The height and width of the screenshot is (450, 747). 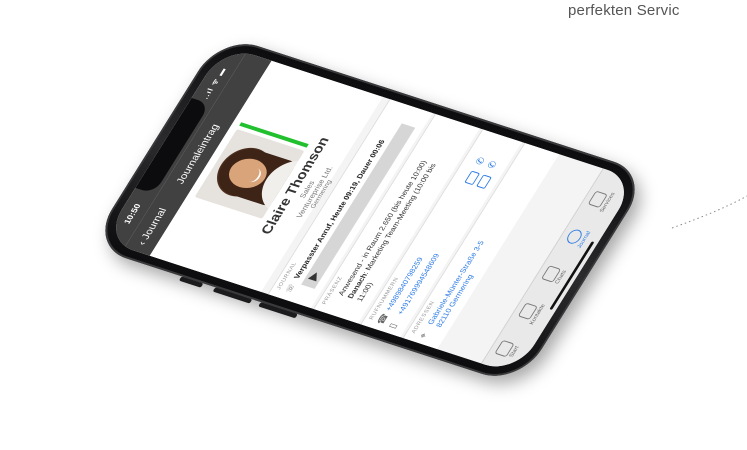 What do you see at coordinates (314, 276) in the screenshot?
I see `play-icon` at bounding box center [314, 276].